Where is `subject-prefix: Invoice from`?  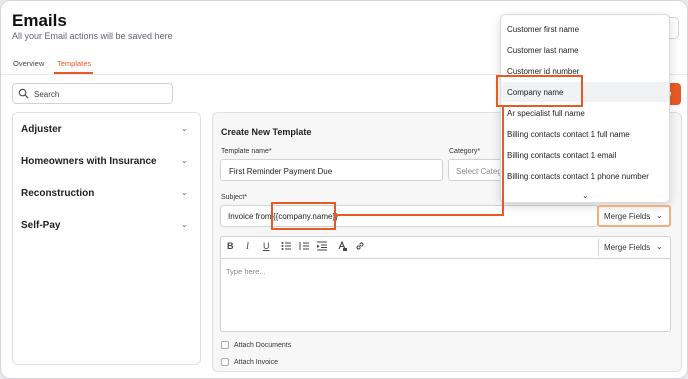 subject-prefix: Invoice from is located at coordinates (250, 216).